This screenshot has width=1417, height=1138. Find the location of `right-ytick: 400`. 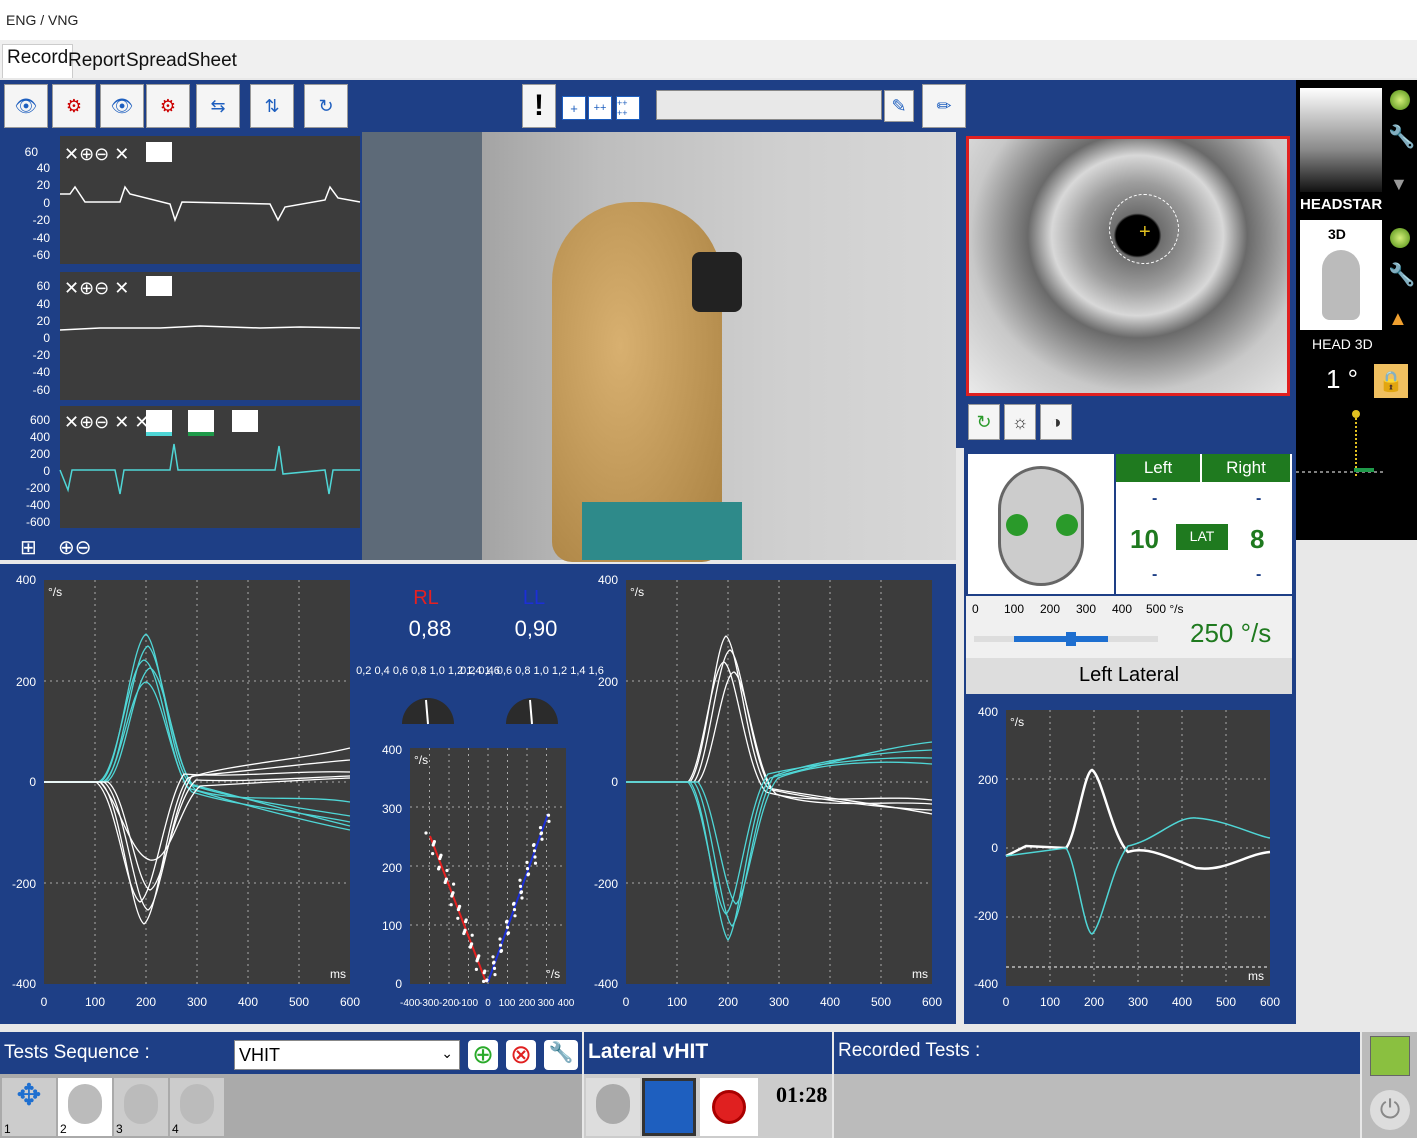

right-ytick: 400 is located at coordinates (608, 580).